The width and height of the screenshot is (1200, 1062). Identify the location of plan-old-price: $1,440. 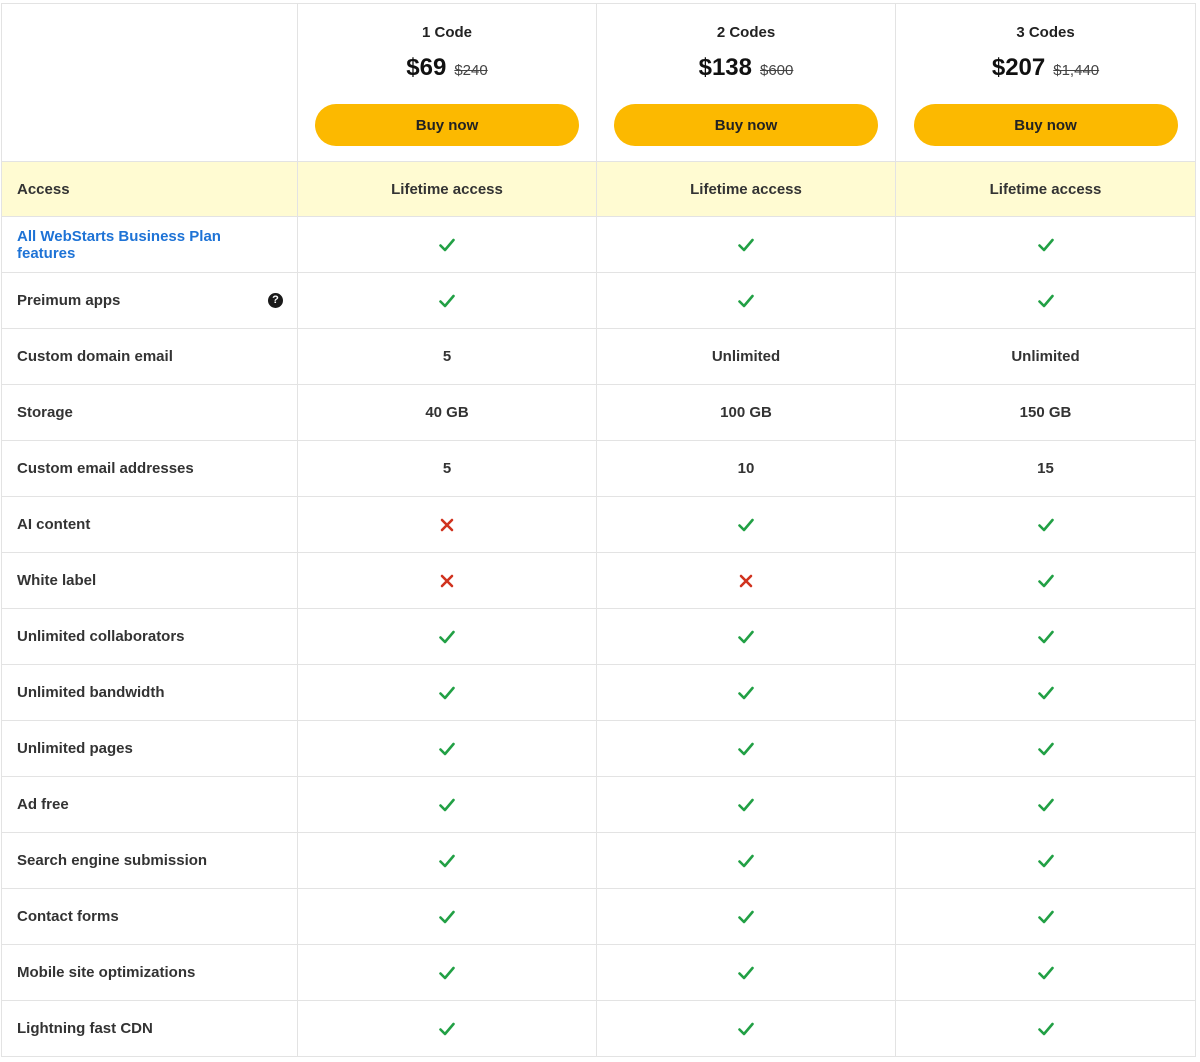
(1076, 70).